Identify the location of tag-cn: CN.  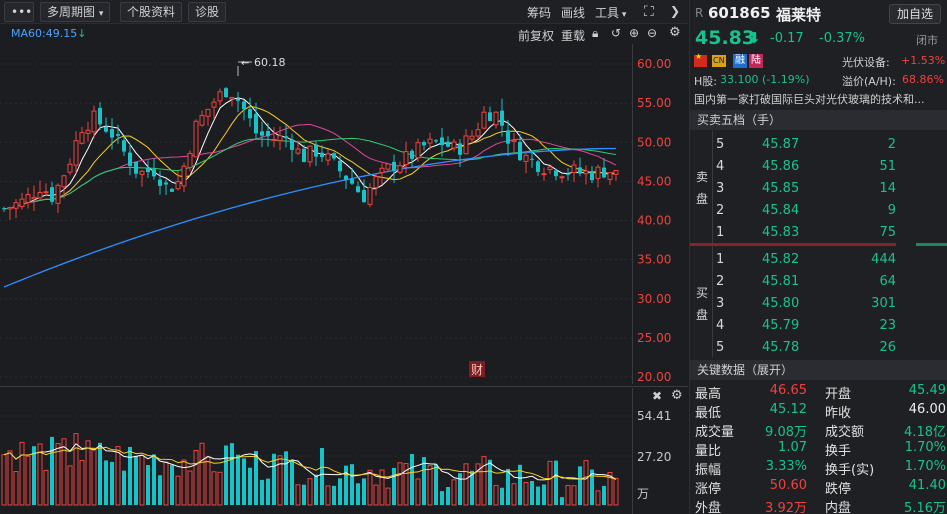
(719, 61).